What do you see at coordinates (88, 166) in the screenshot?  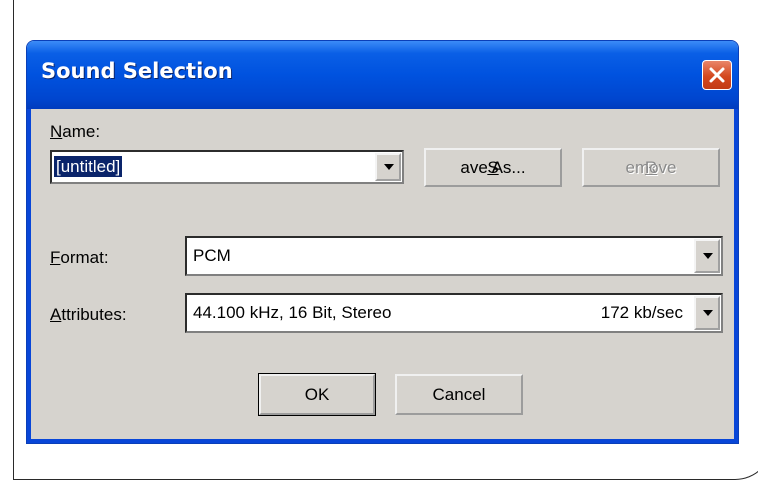 I see `name-value: [untitled]` at bounding box center [88, 166].